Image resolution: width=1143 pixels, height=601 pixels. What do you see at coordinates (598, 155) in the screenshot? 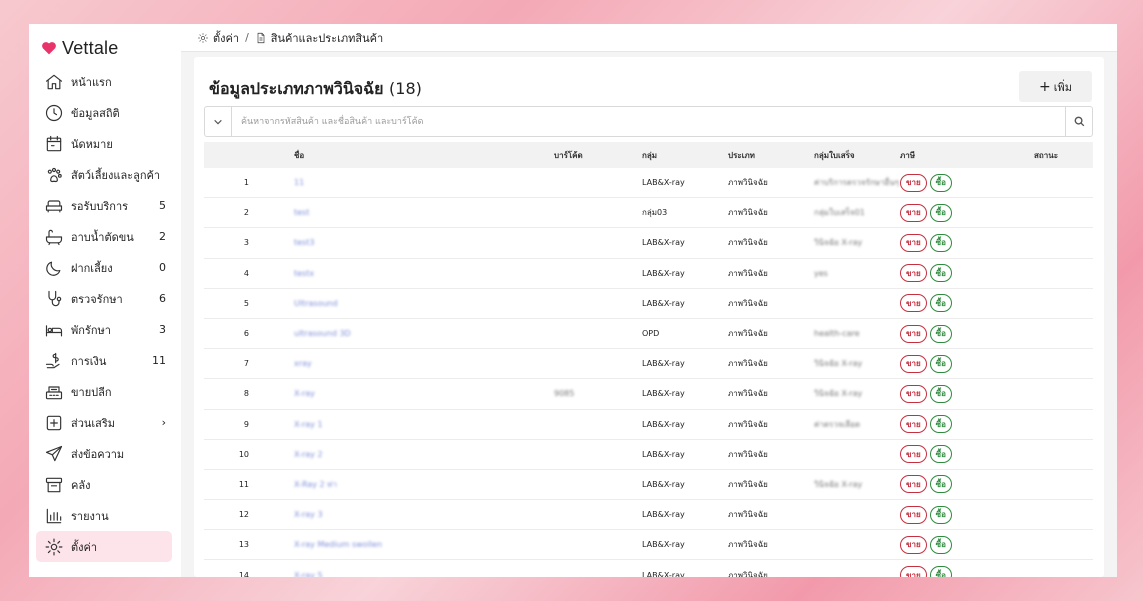
I see `col-barcode-header: บาร์โค้ด` at bounding box center [598, 155].